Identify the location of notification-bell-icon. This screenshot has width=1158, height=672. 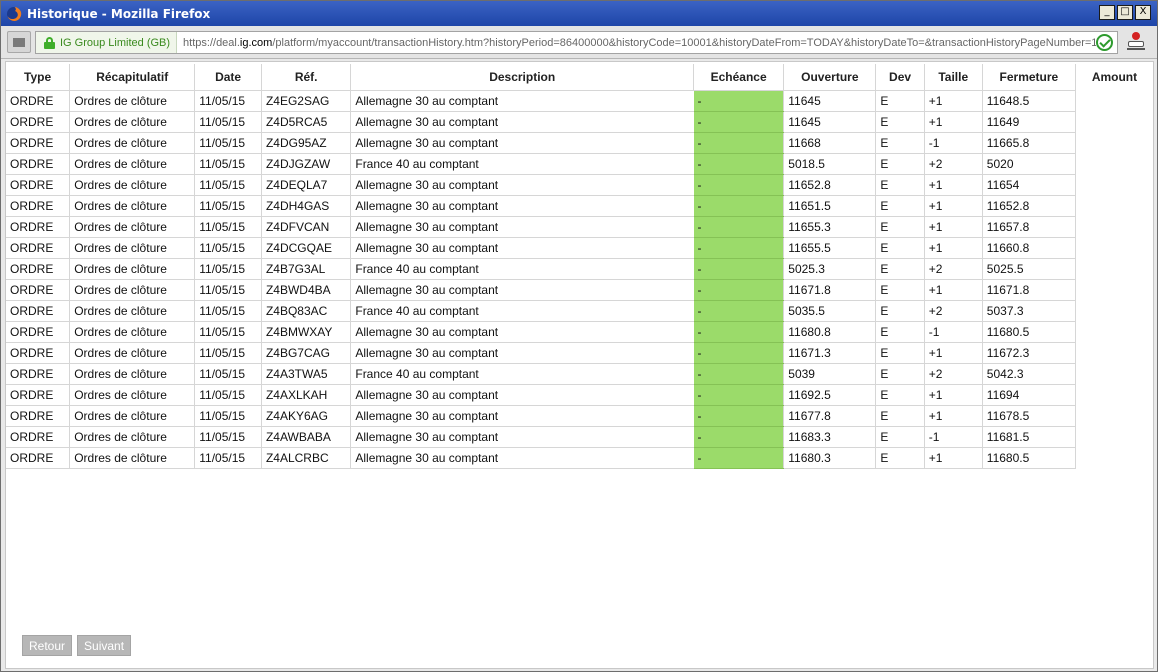
(1136, 42).